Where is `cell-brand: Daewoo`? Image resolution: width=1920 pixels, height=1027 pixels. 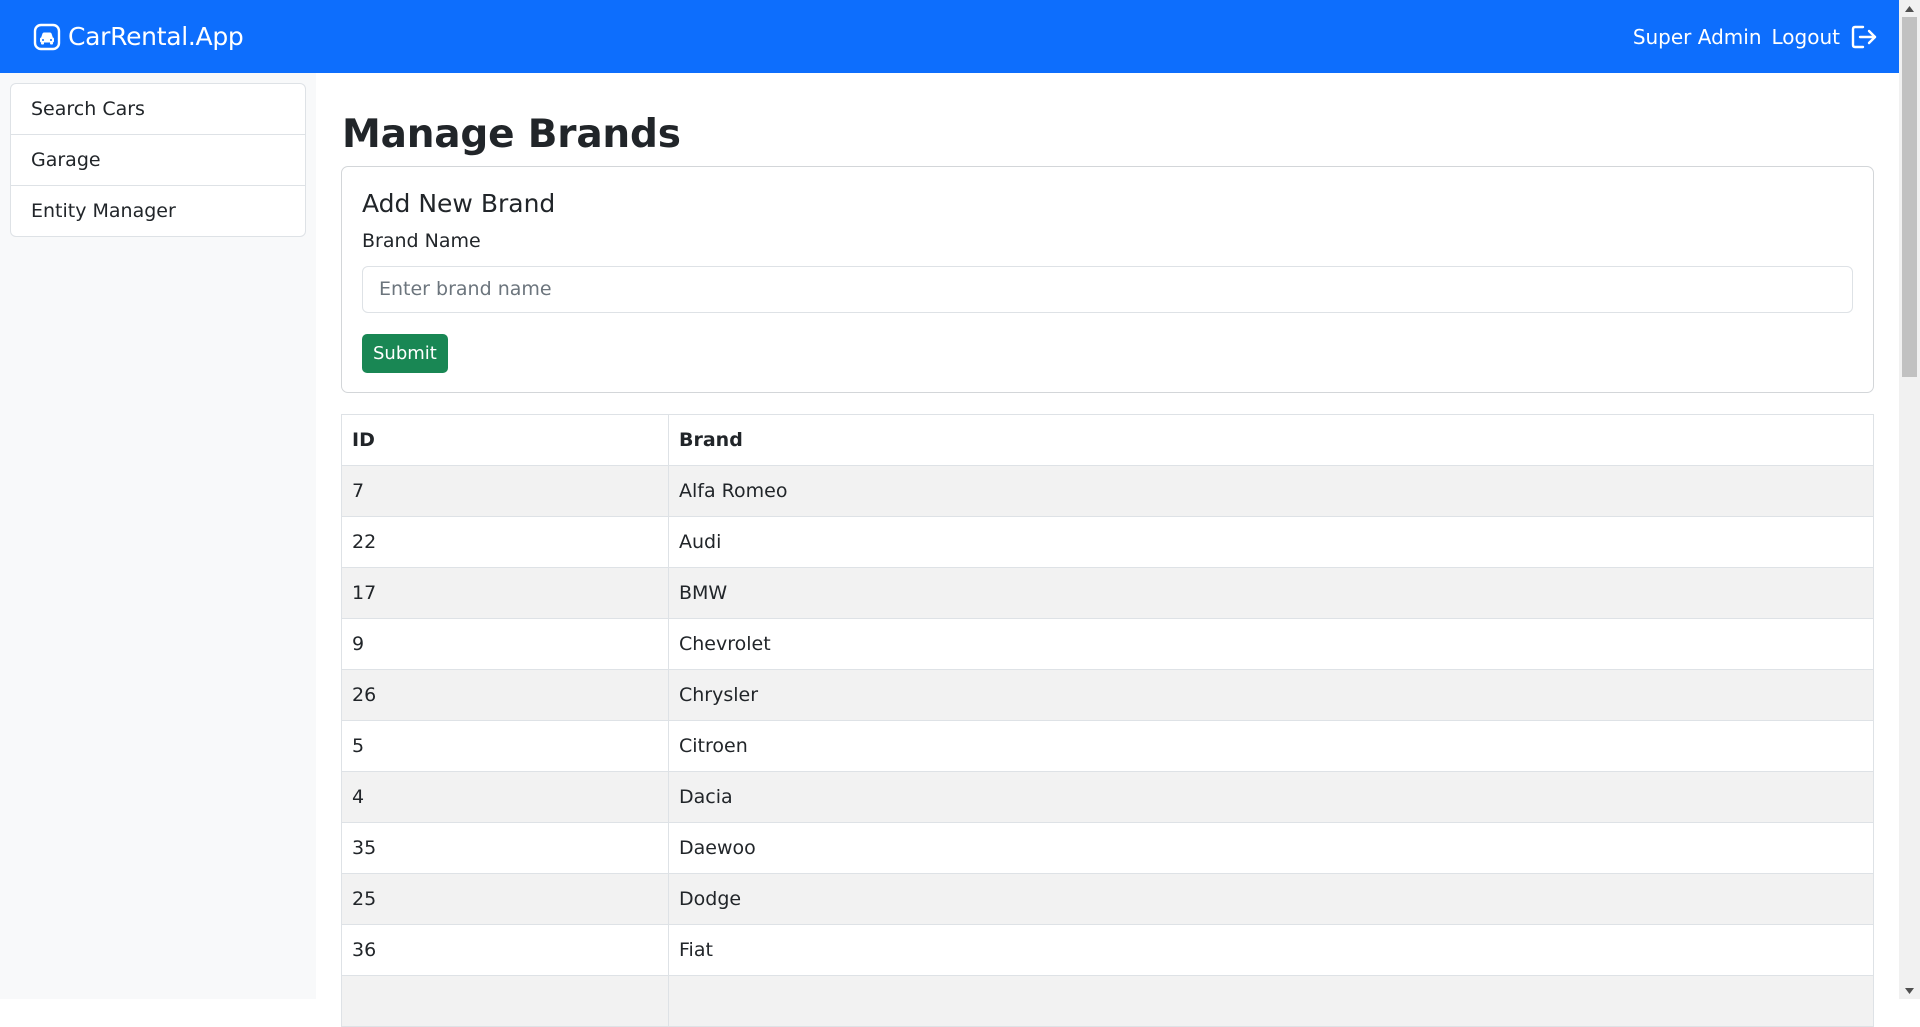 cell-brand: Daewoo is located at coordinates (1271, 848).